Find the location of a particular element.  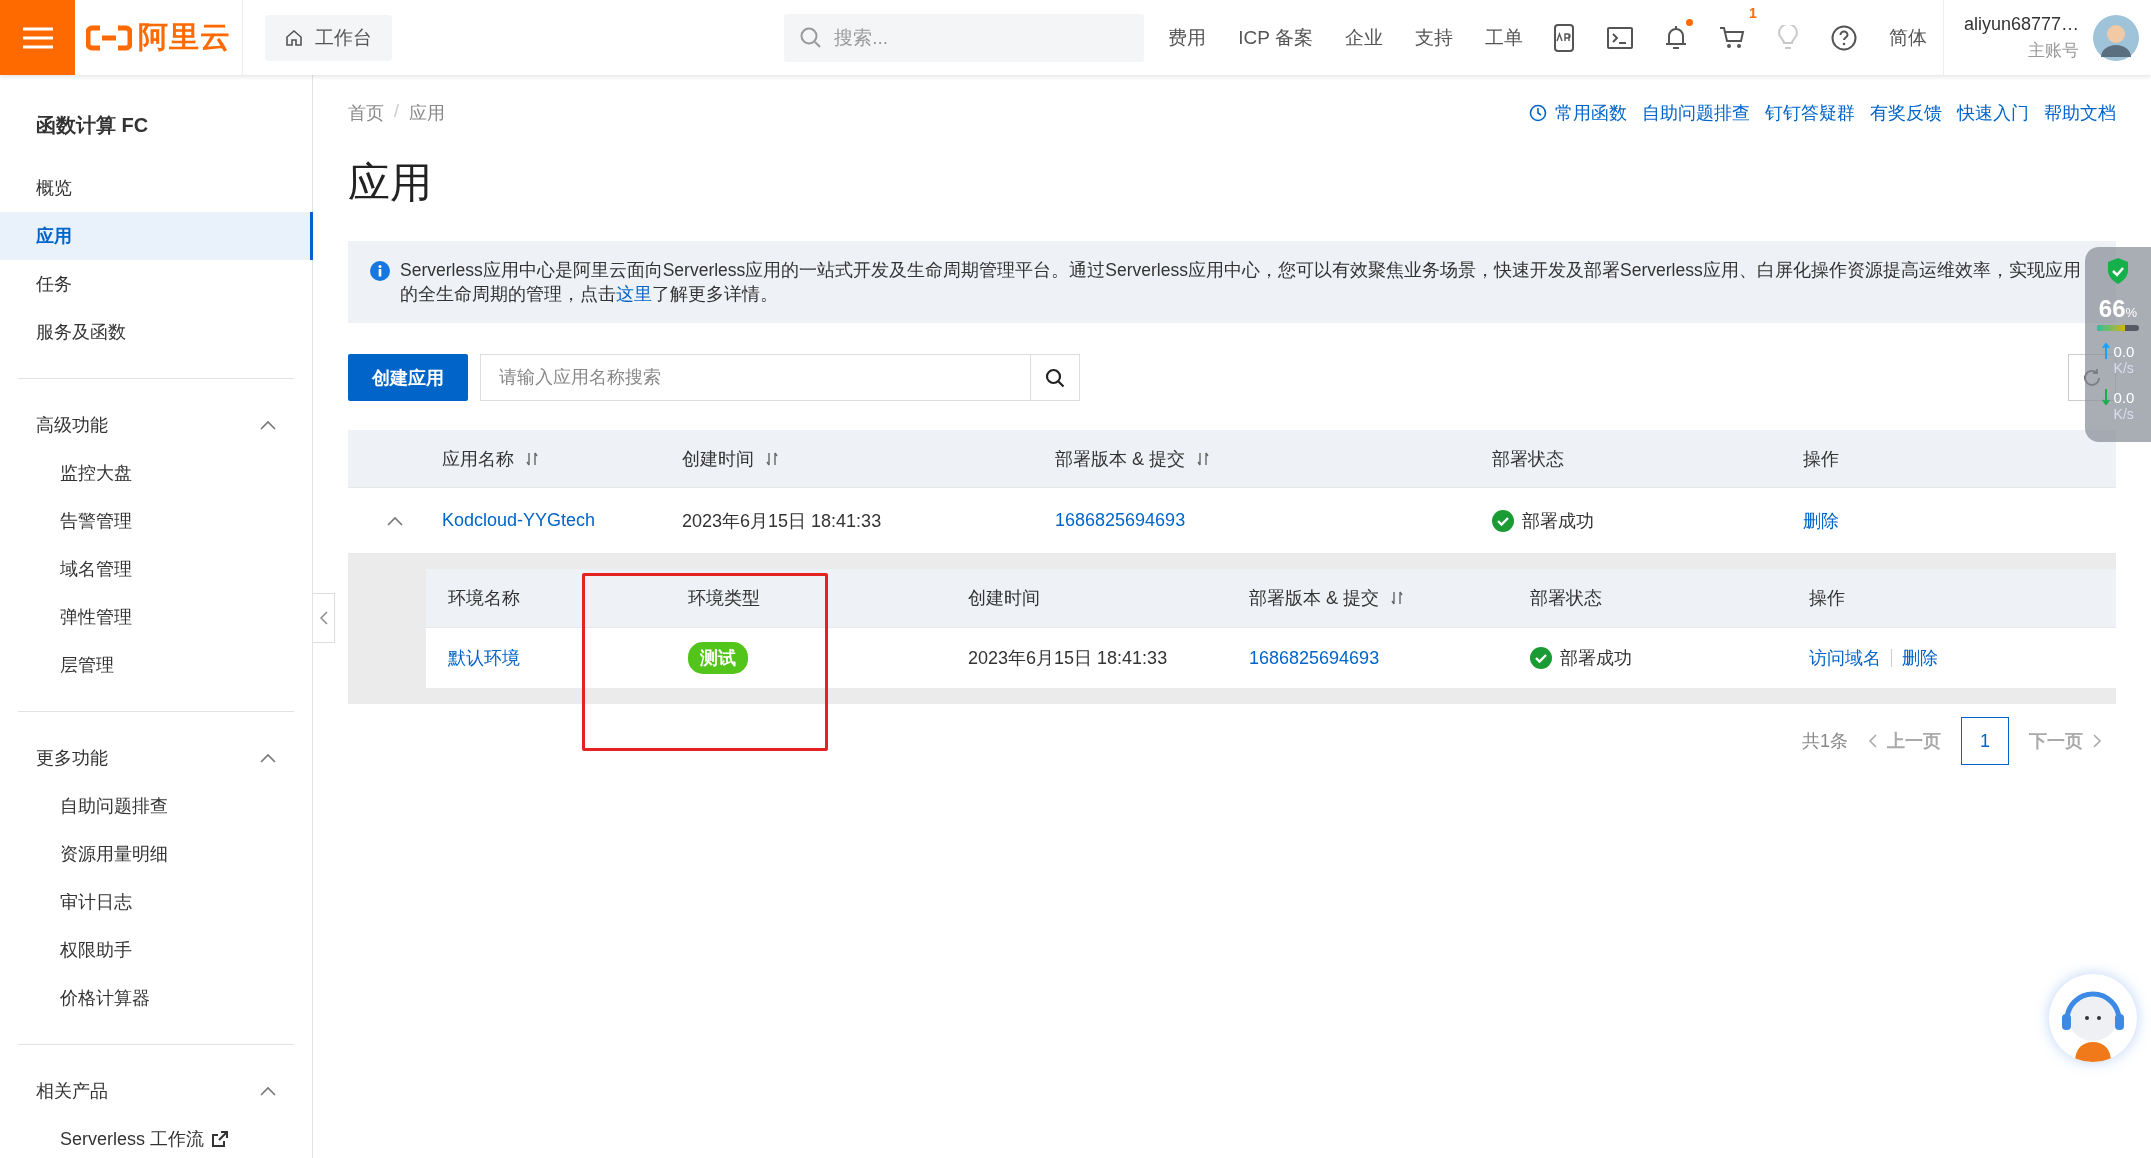

nav-link: 费用 is located at coordinates (1187, 37).